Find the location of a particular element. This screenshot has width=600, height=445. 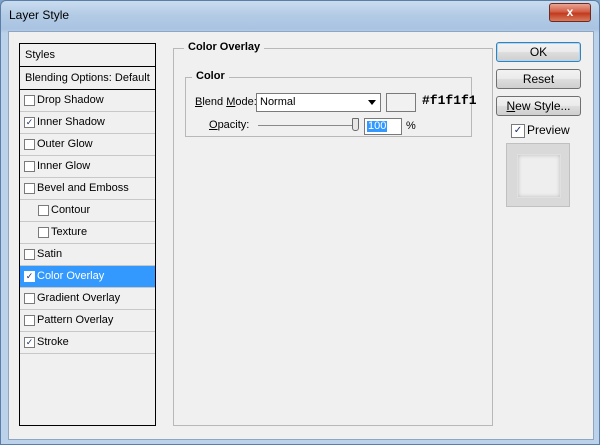

style-preview-thumbnail is located at coordinates (538, 175).